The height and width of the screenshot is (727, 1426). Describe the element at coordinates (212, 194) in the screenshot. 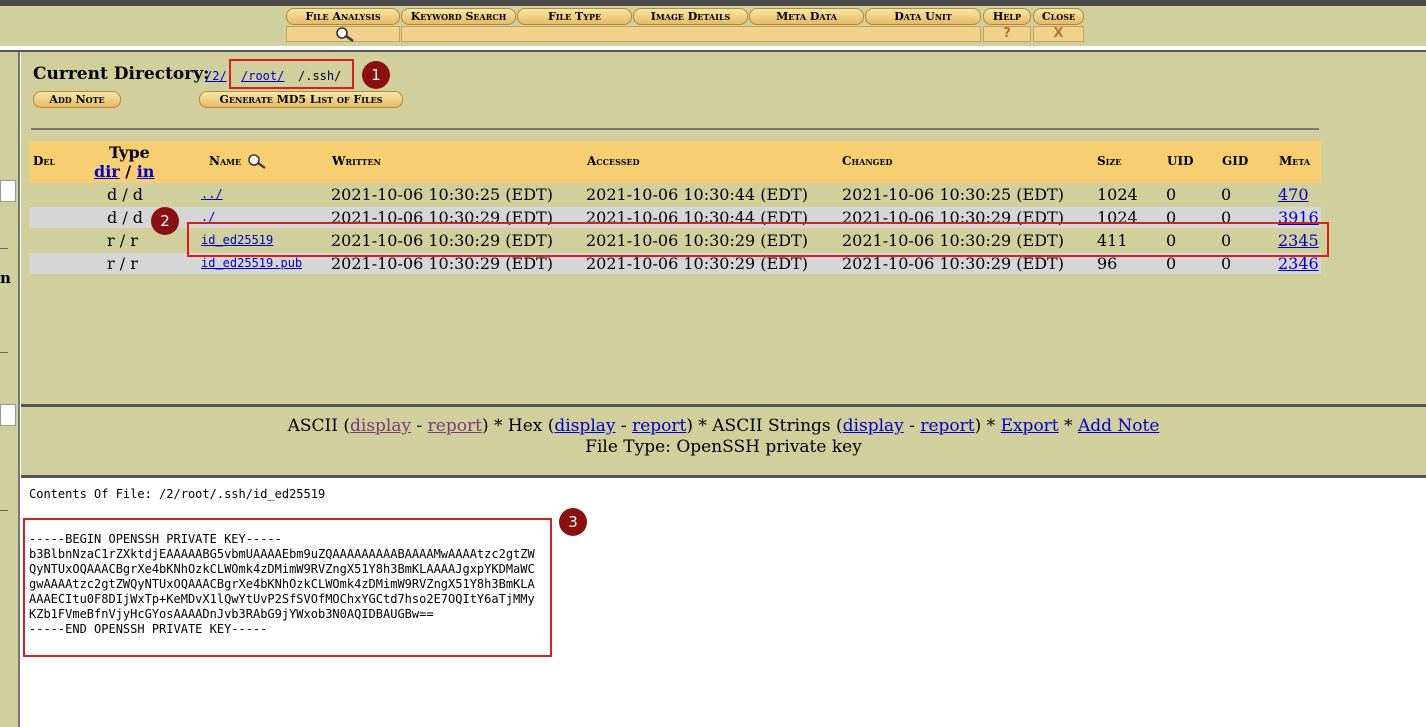

I see `row-name-link: ../` at that location.